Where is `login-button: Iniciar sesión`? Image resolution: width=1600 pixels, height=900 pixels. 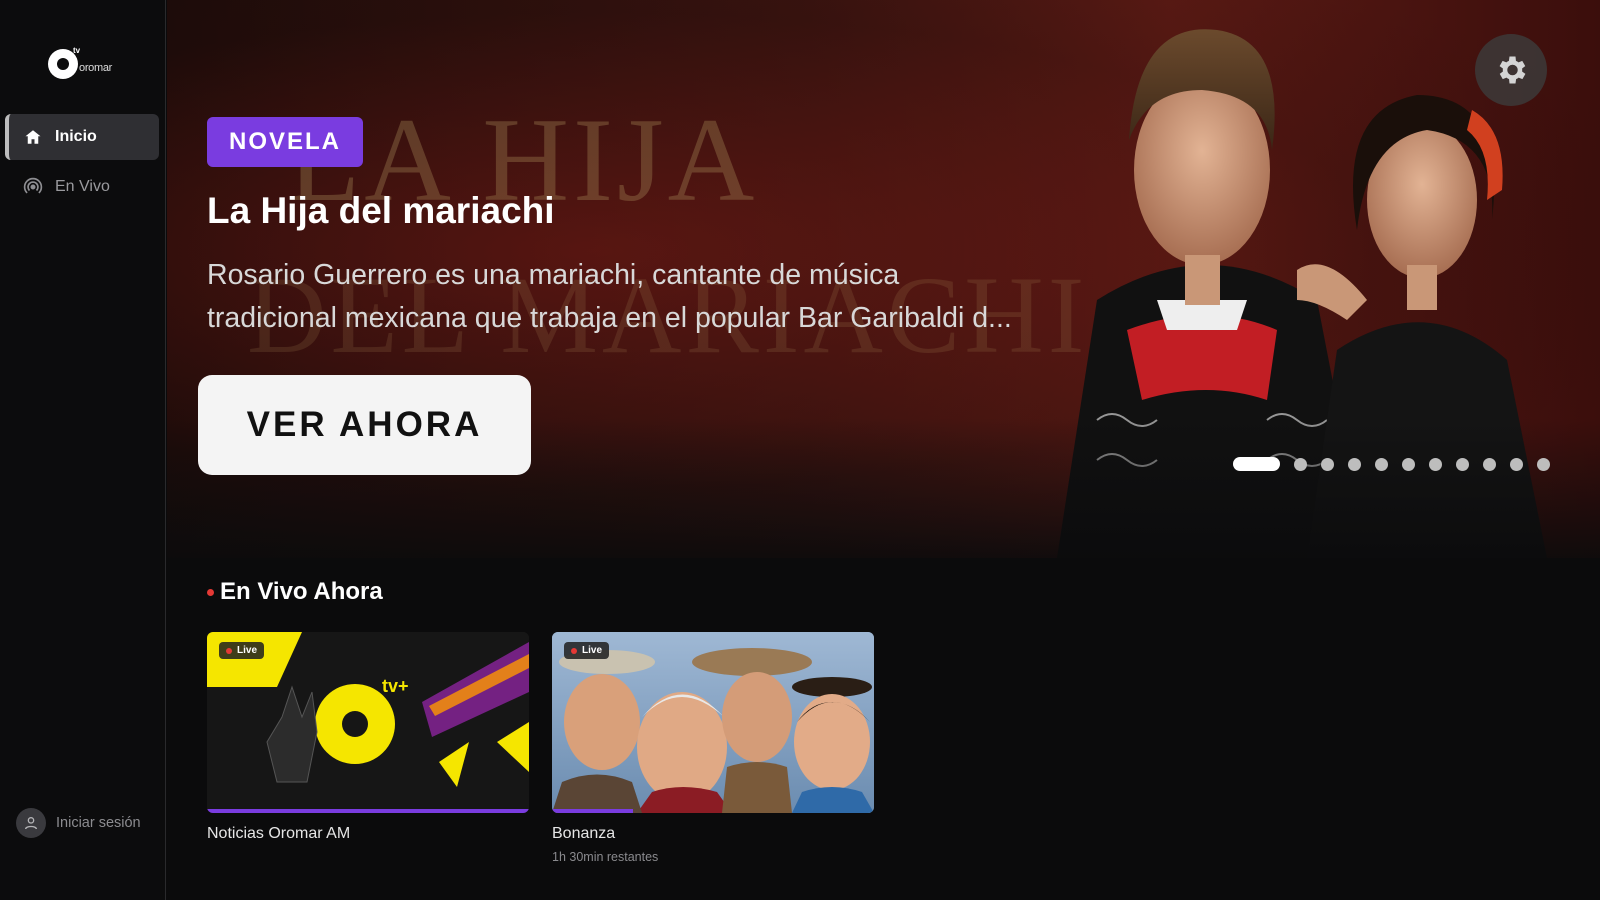 login-button: Iniciar sesión is located at coordinates (78, 823).